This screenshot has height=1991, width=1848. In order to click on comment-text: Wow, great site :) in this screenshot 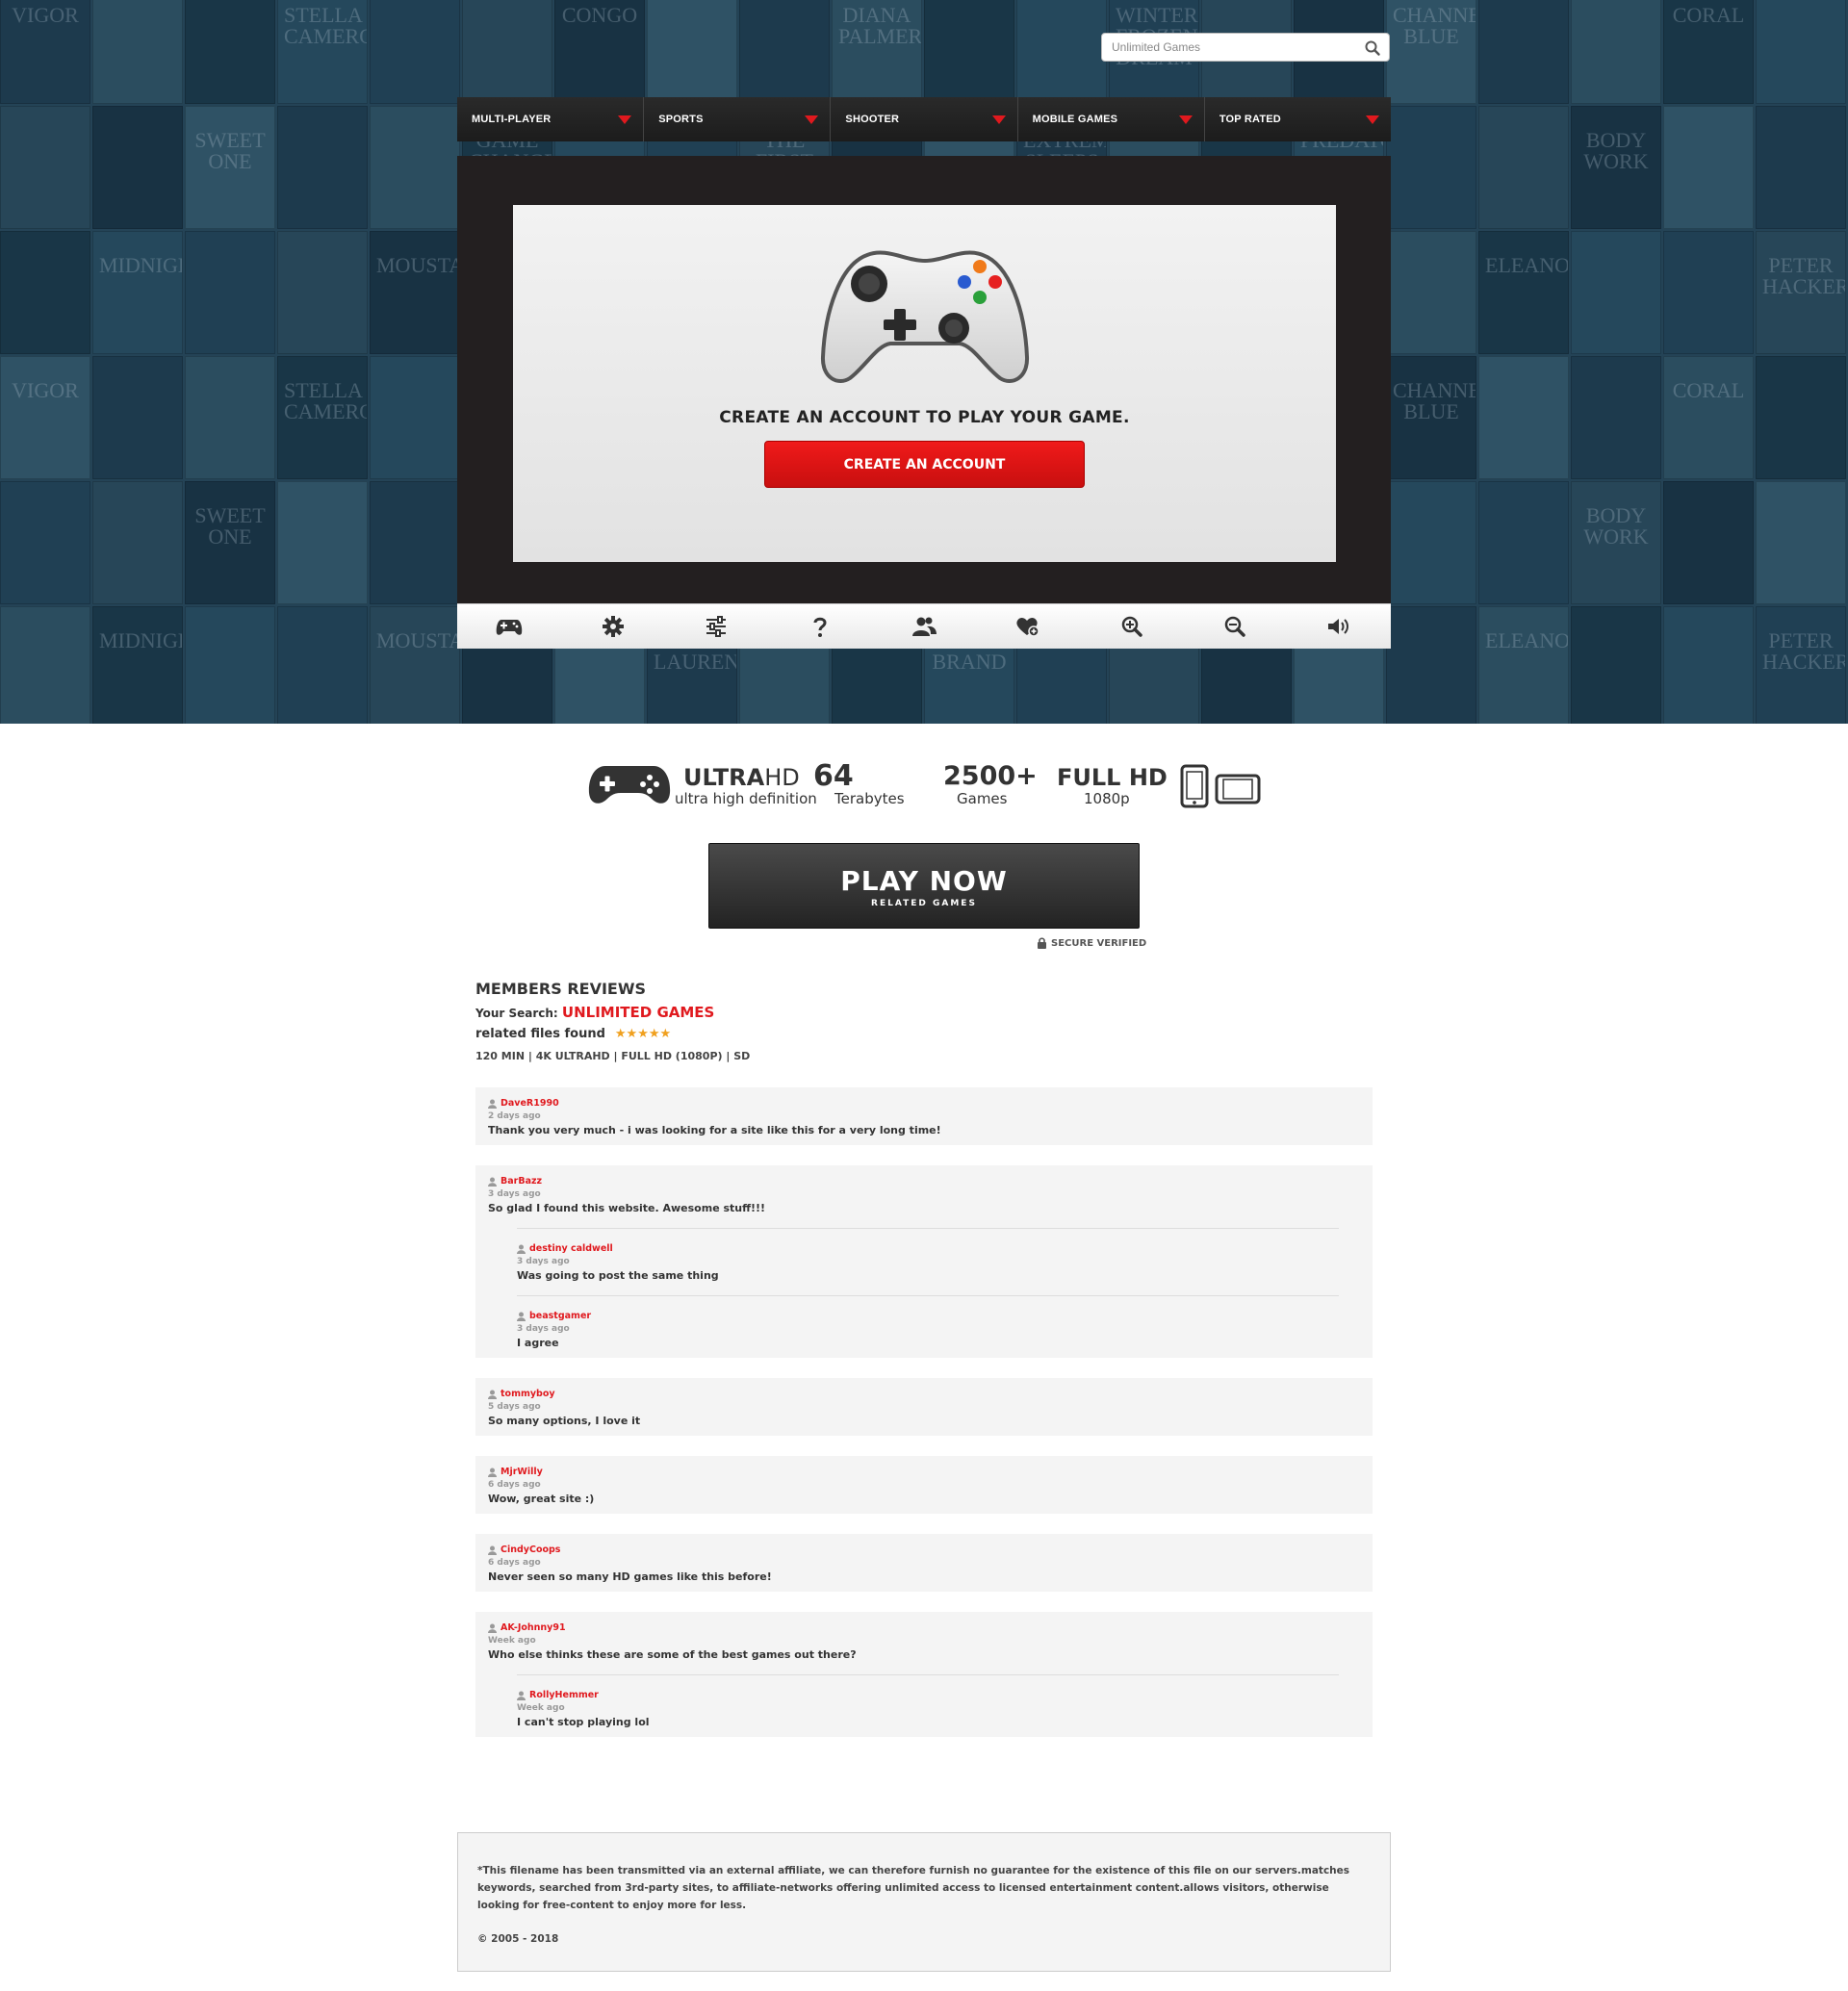, I will do `click(541, 1499)`.